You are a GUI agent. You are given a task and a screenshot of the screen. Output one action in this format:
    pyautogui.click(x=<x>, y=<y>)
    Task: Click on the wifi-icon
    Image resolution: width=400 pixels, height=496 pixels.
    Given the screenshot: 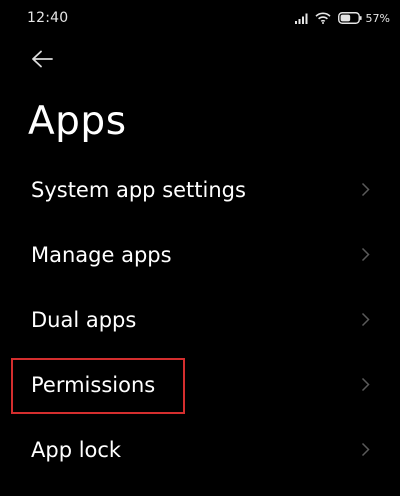 What is the action you would take?
    pyautogui.click(x=322, y=18)
    